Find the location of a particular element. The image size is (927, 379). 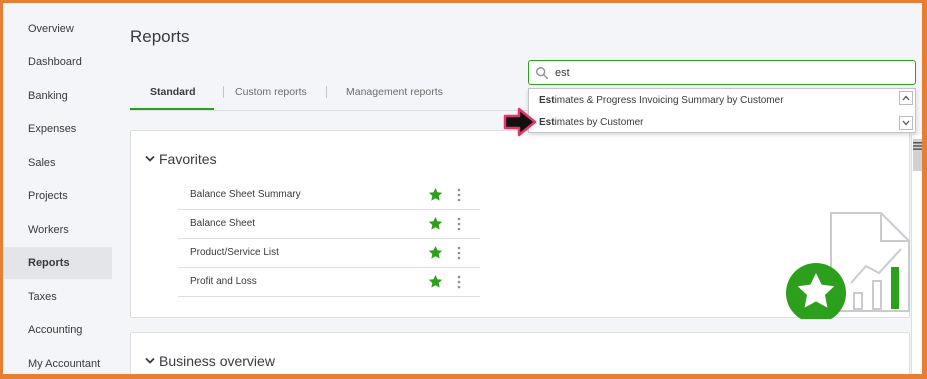

chevron-up-icon is located at coordinates (906, 98).